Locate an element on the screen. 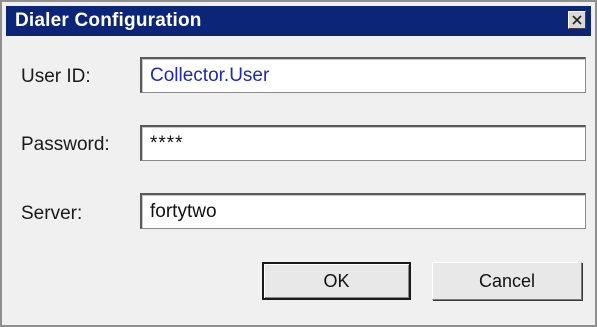  password-input is located at coordinates (363, 143).